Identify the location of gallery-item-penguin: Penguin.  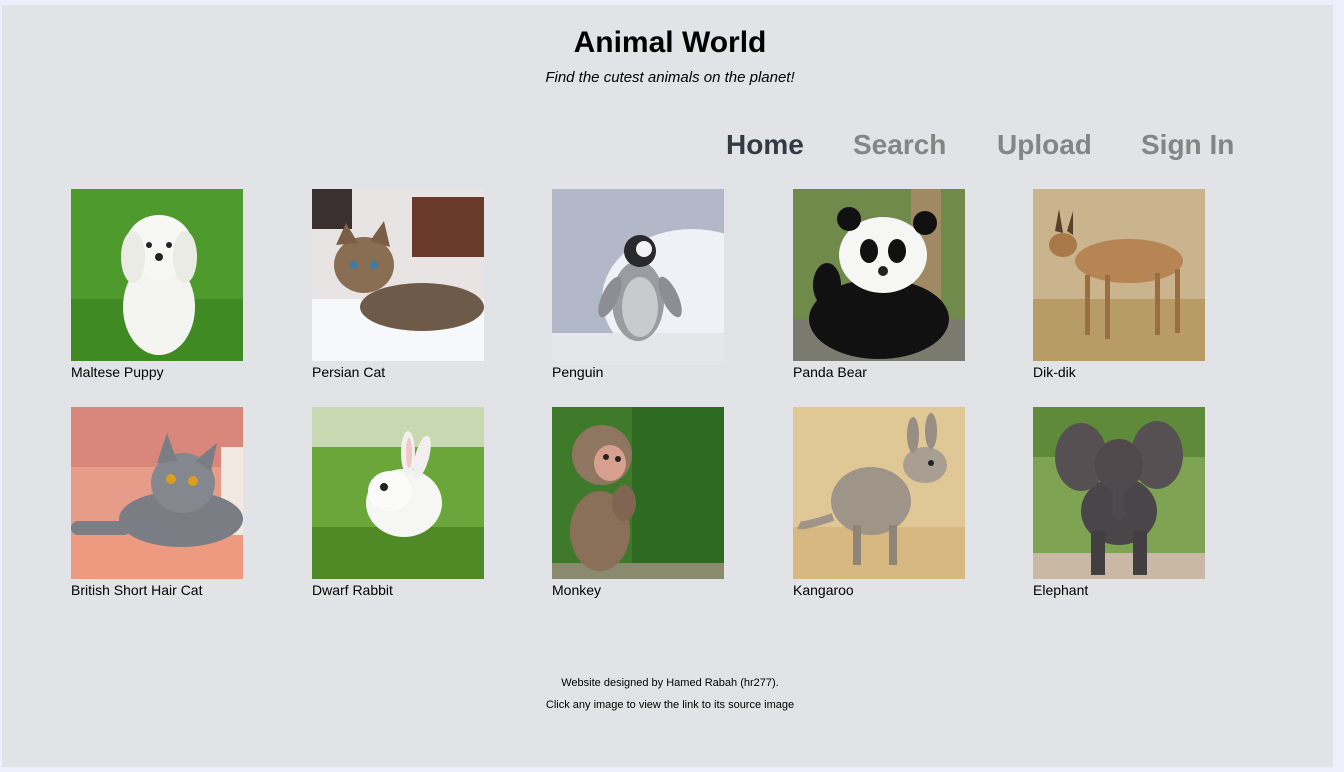
(638, 284).